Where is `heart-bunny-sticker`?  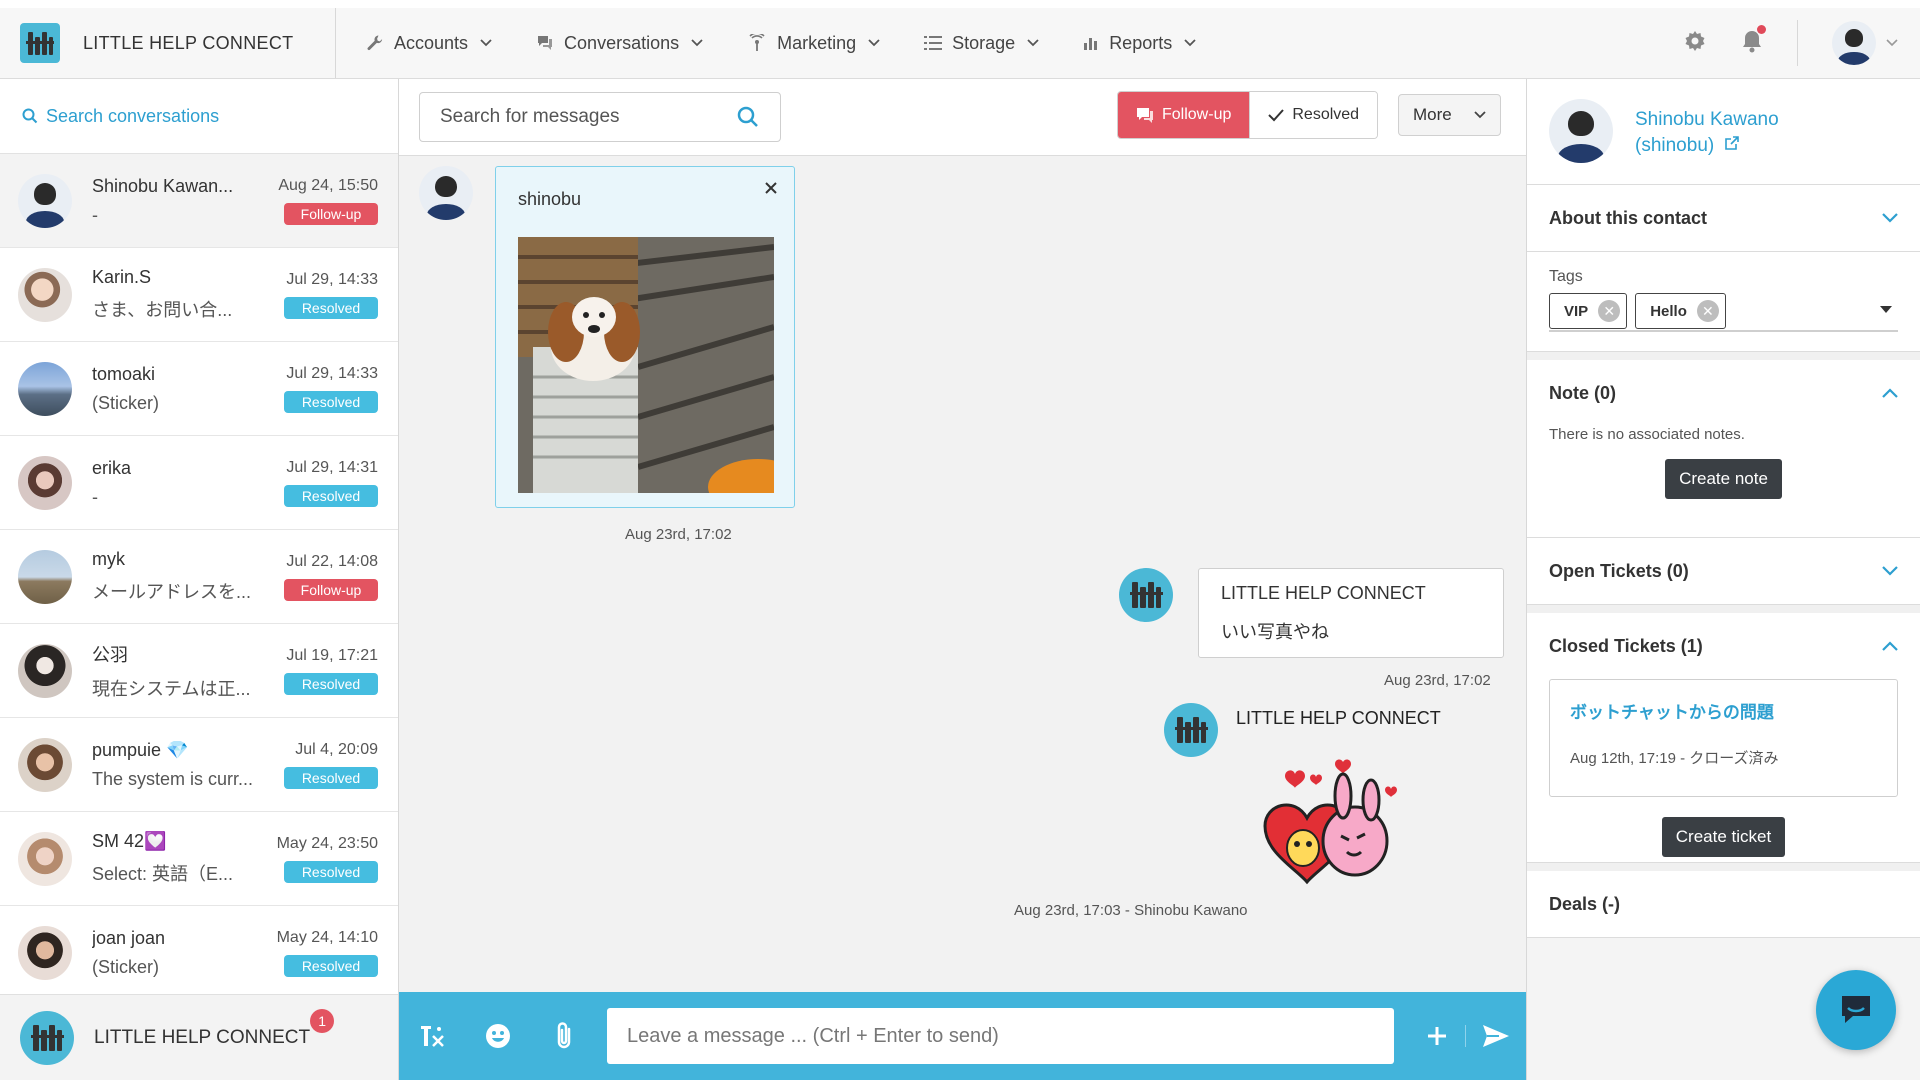
heart-bunny-sticker is located at coordinates (1330, 826).